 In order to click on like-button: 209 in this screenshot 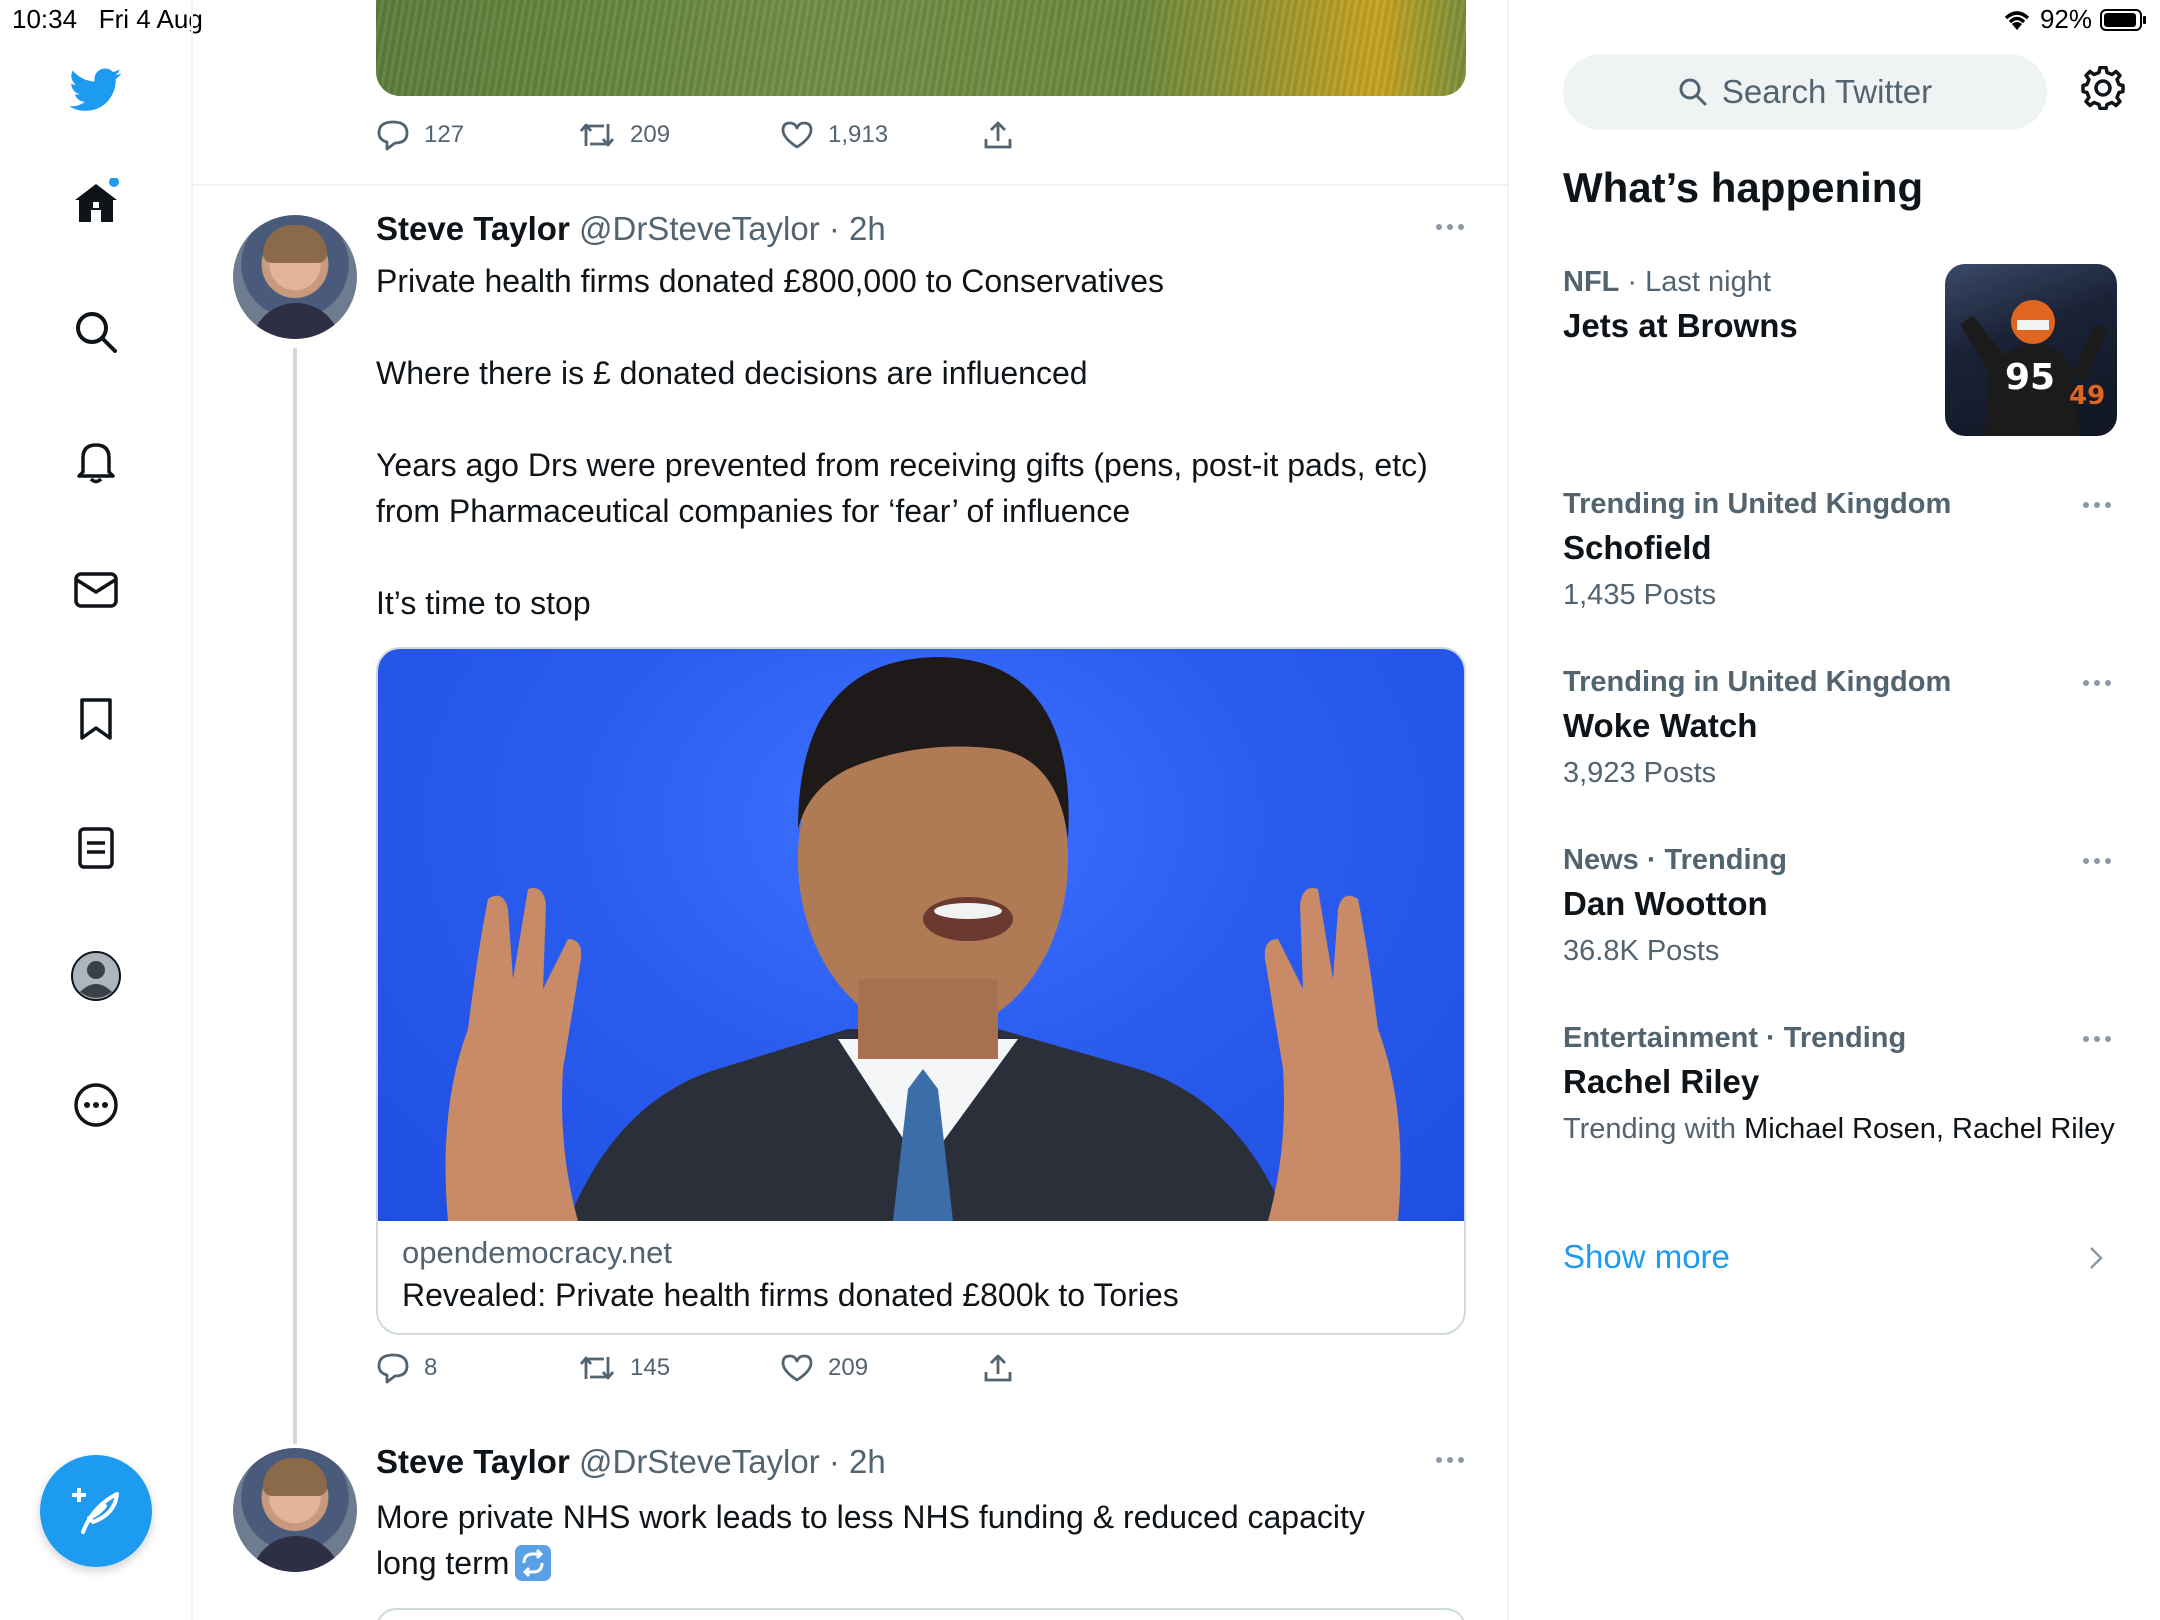, I will do `click(881, 1368)`.